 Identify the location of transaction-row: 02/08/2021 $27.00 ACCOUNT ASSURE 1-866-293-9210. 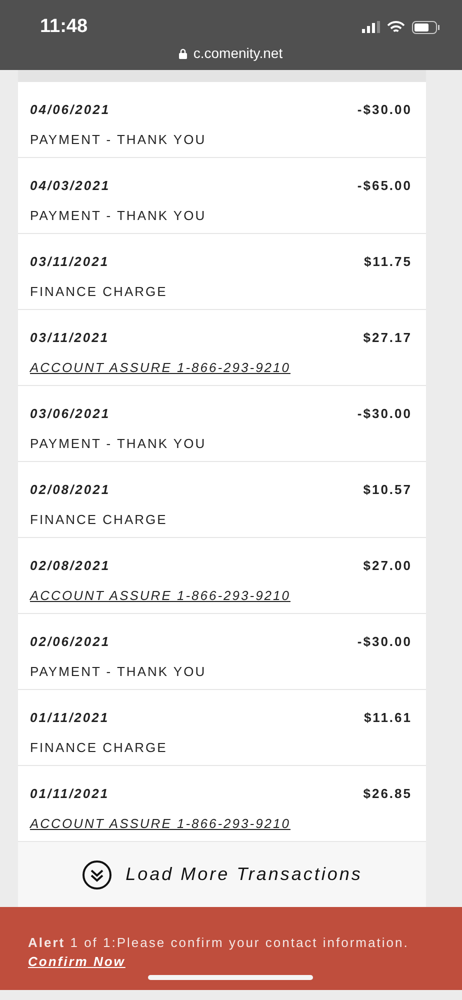
(222, 576).